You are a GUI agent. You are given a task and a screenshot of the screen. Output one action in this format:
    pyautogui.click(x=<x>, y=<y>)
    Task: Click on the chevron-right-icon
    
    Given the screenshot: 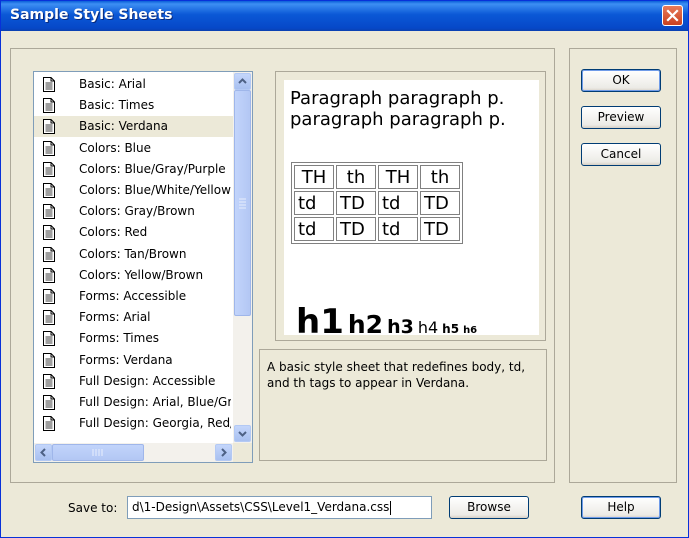 What is the action you would take?
    pyautogui.click(x=224, y=452)
    